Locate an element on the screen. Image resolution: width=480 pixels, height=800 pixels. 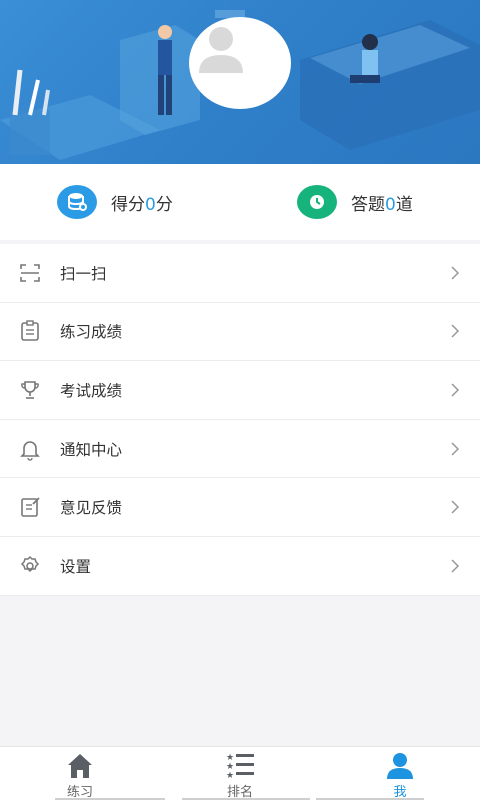
menu-item-label: 设置 is located at coordinates (76, 566).